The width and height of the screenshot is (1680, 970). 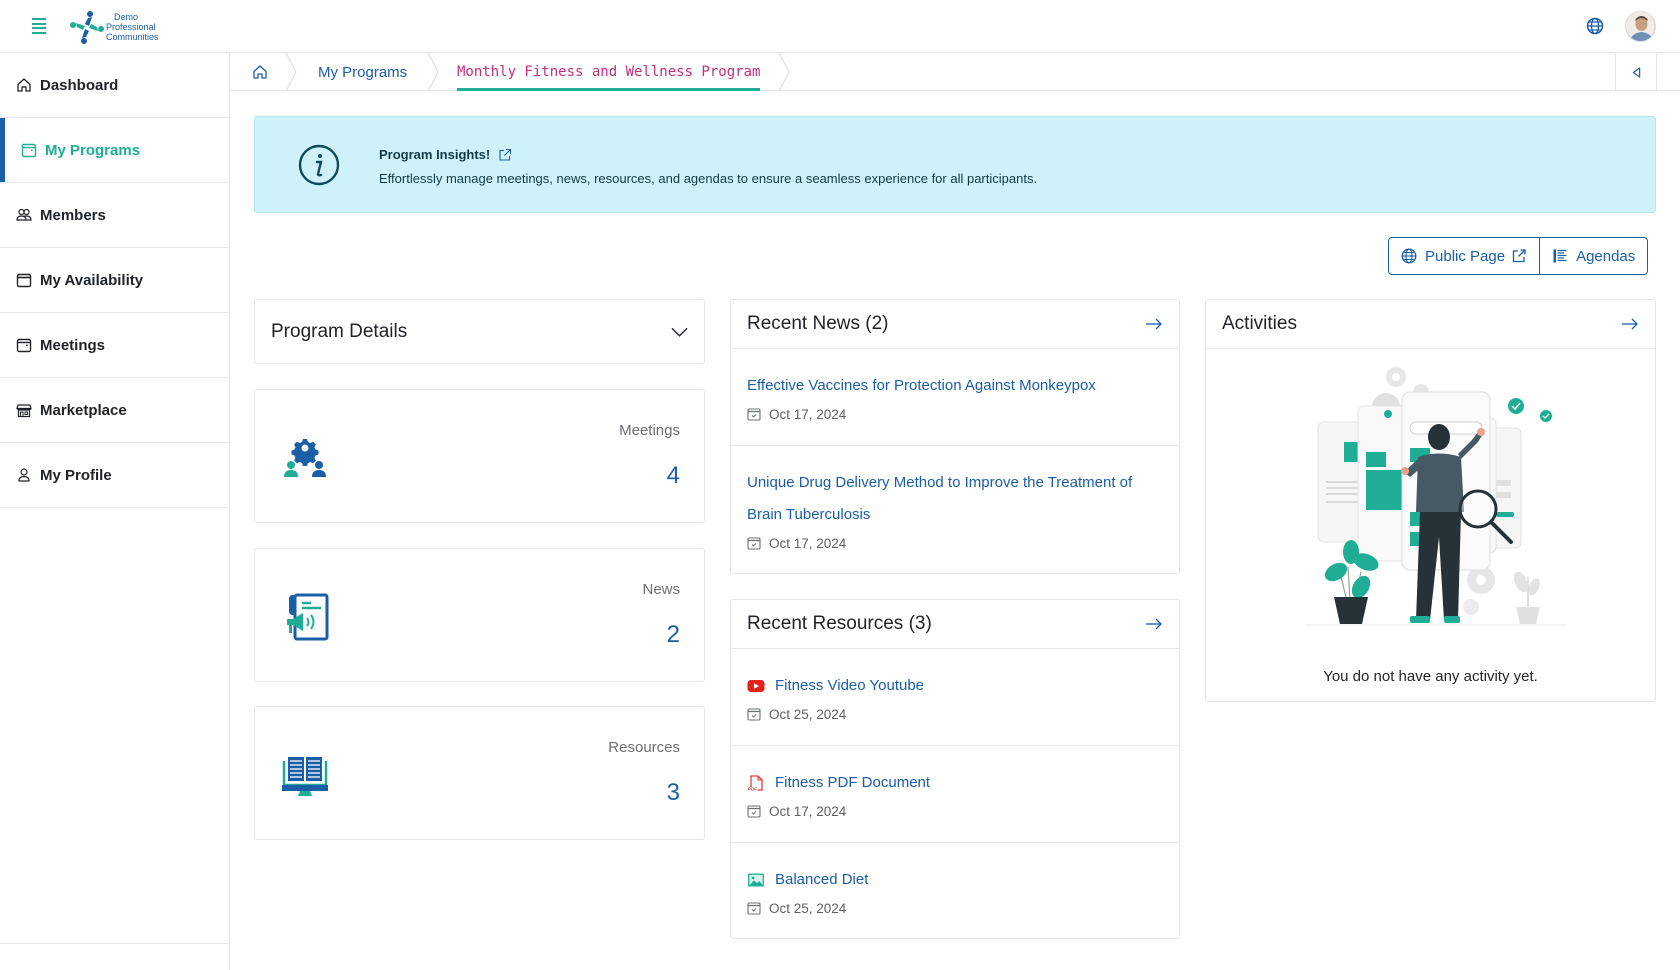 What do you see at coordinates (79, 85) in the screenshot?
I see `sidebar-item-label: Dashboard` at bounding box center [79, 85].